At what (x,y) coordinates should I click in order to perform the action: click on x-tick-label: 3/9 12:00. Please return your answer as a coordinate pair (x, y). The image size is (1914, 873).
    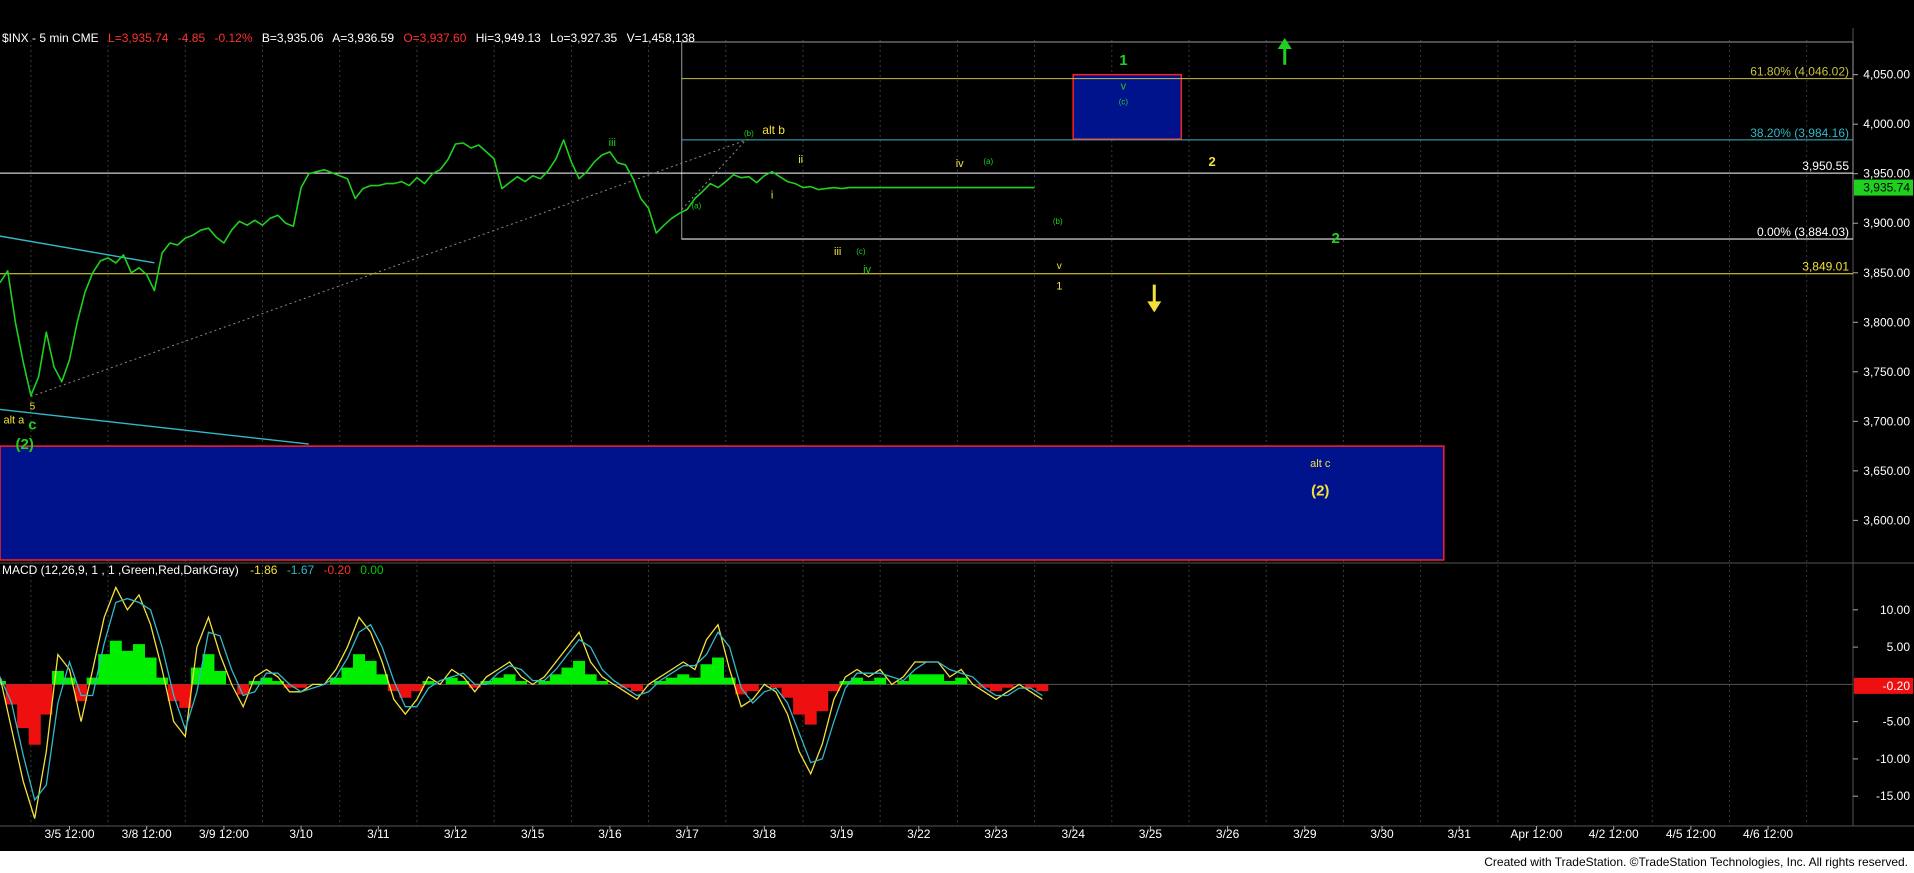
    Looking at the image, I should click on (224, 834).